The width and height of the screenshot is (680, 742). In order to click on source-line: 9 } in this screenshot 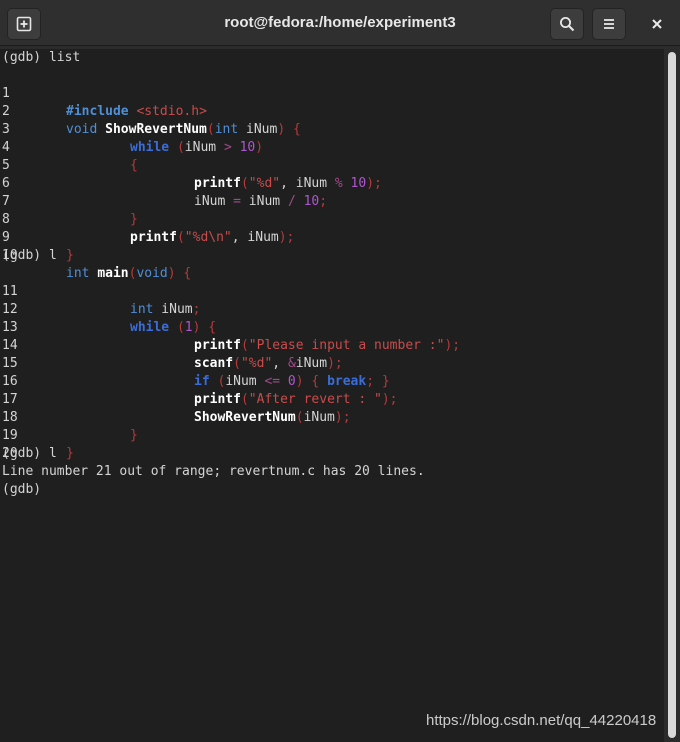, I will do `click(38, 246)`.